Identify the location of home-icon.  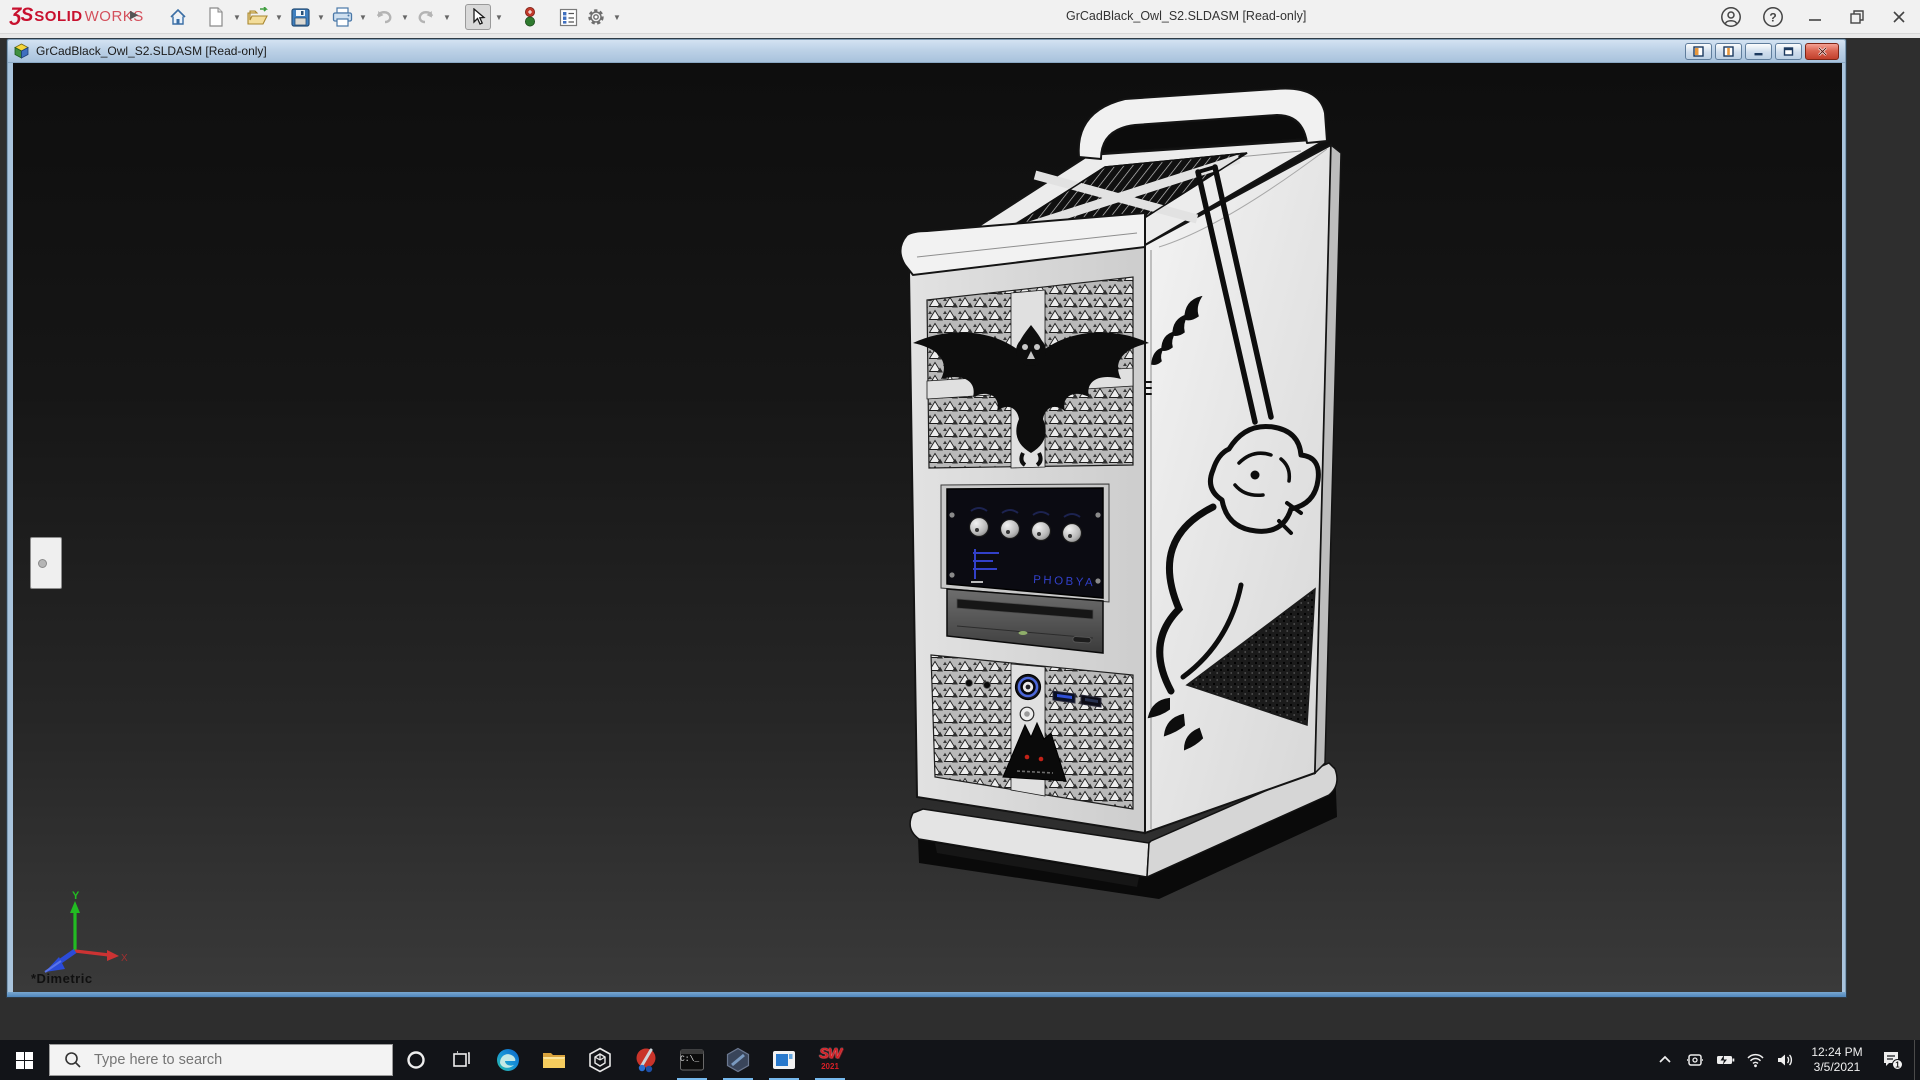
(178, 16).